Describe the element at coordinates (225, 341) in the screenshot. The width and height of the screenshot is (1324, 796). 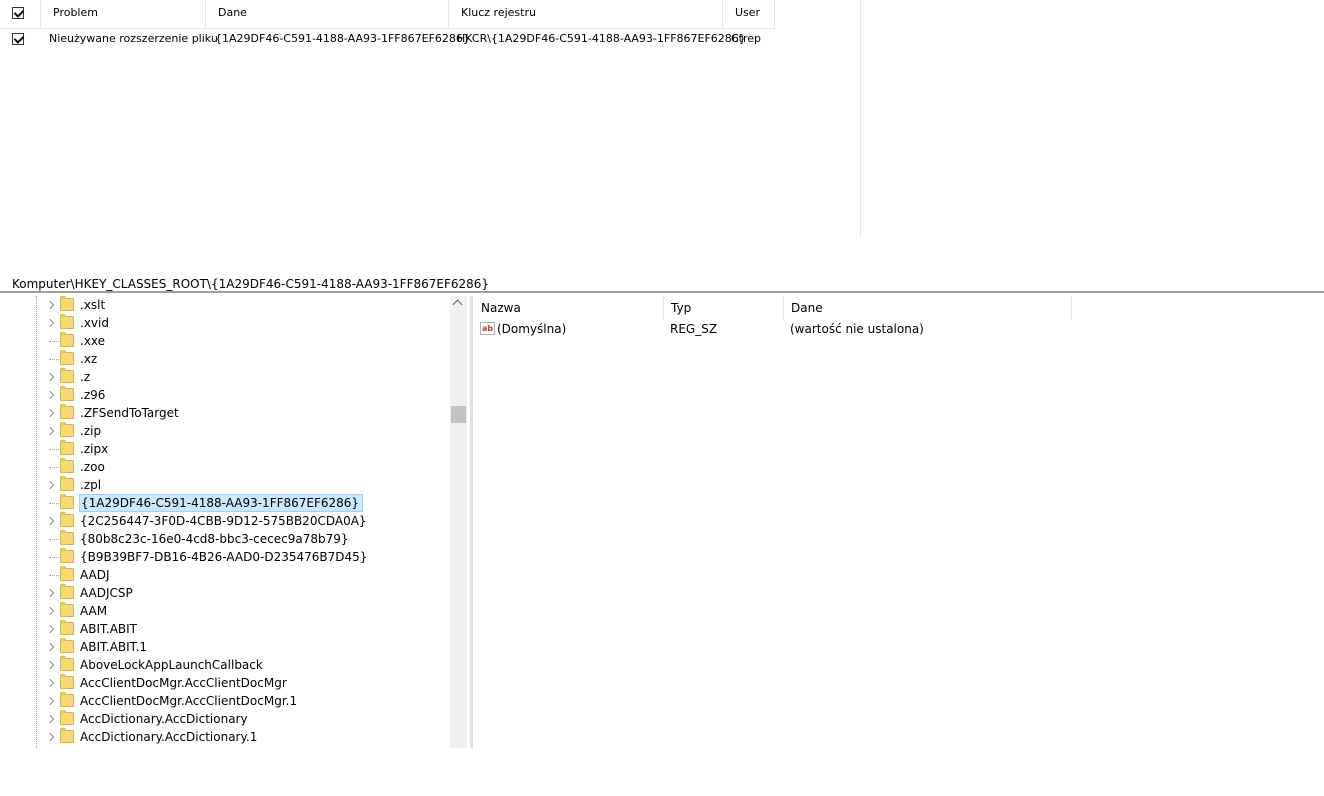
I see `tree-node: .xxe` at that location.